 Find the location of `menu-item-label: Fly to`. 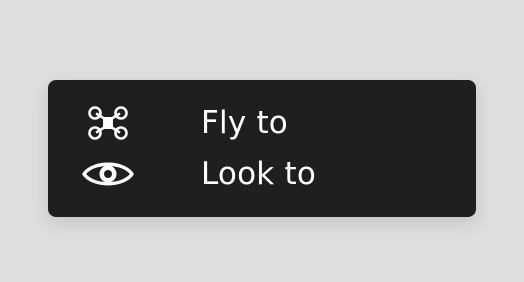

menu-item-label: Fly to is located at coordinates (244, 123).